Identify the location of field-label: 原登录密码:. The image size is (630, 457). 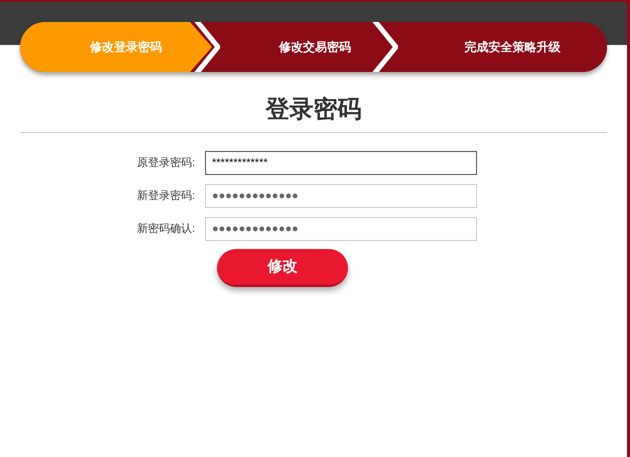
(166, 163).